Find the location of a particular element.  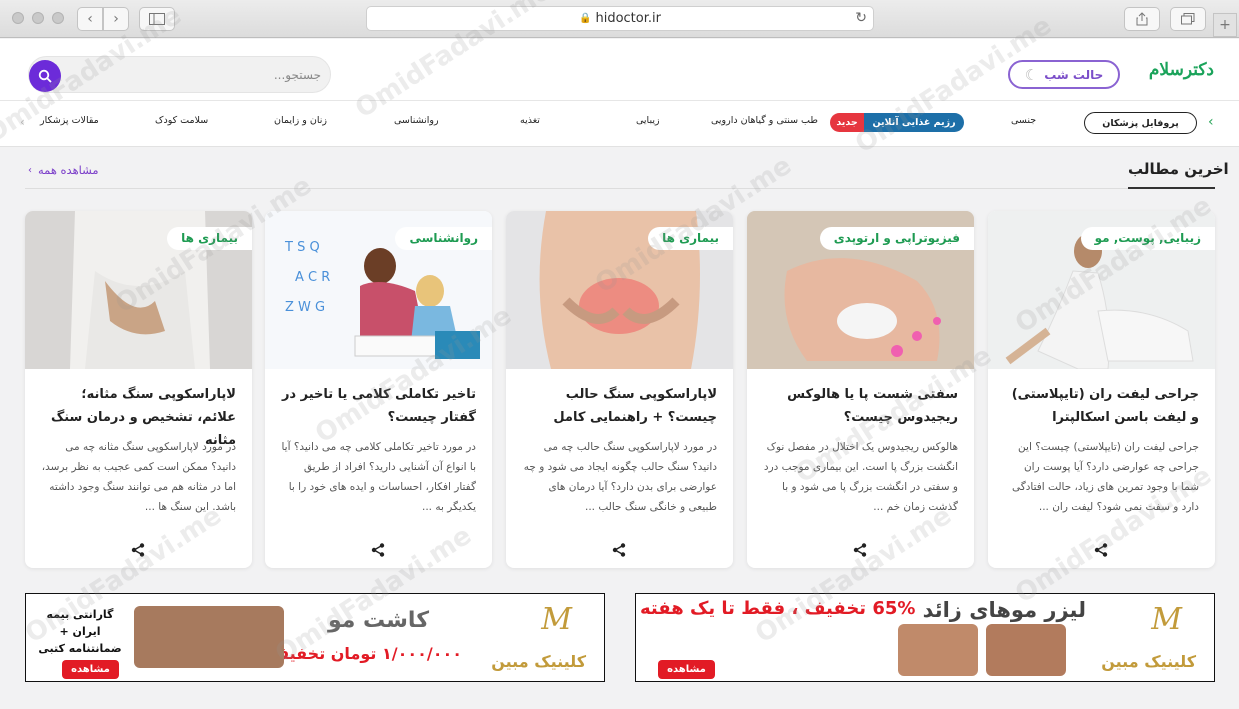

address-bar: 🔒 hidoctor.ir ↻ is located at coordinates (620, 18).